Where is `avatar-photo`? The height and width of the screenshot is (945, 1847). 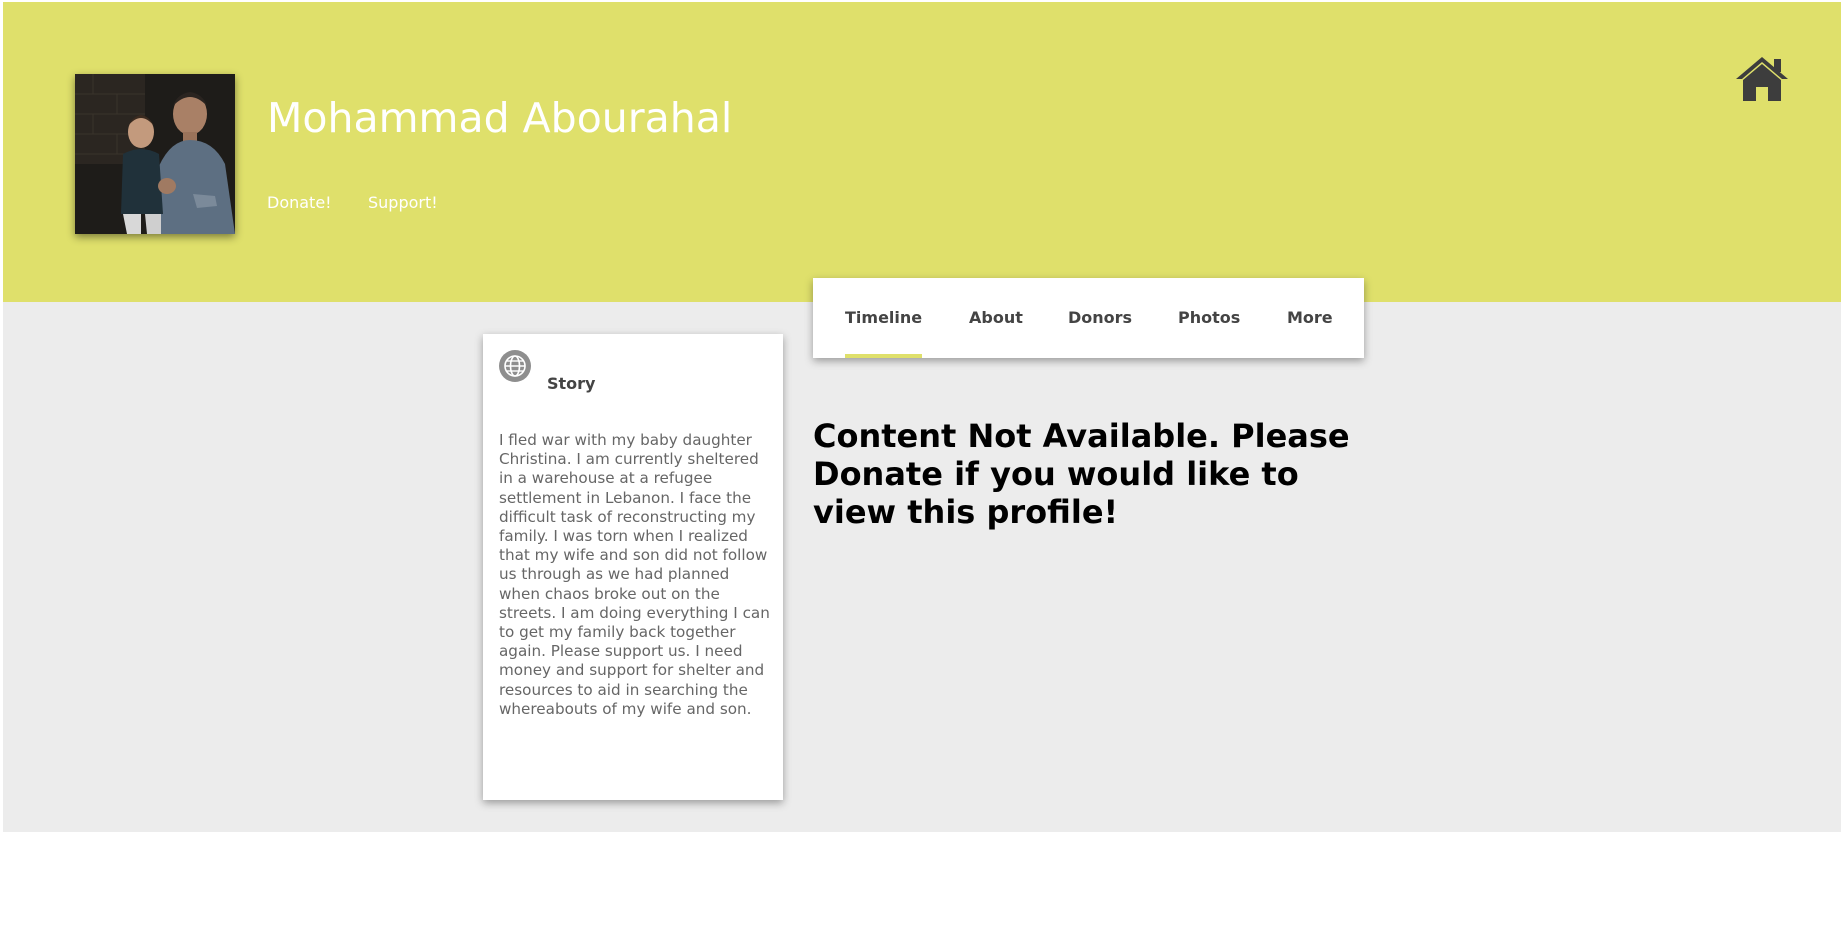
avatar-photo is located at coordinates (155, 154).